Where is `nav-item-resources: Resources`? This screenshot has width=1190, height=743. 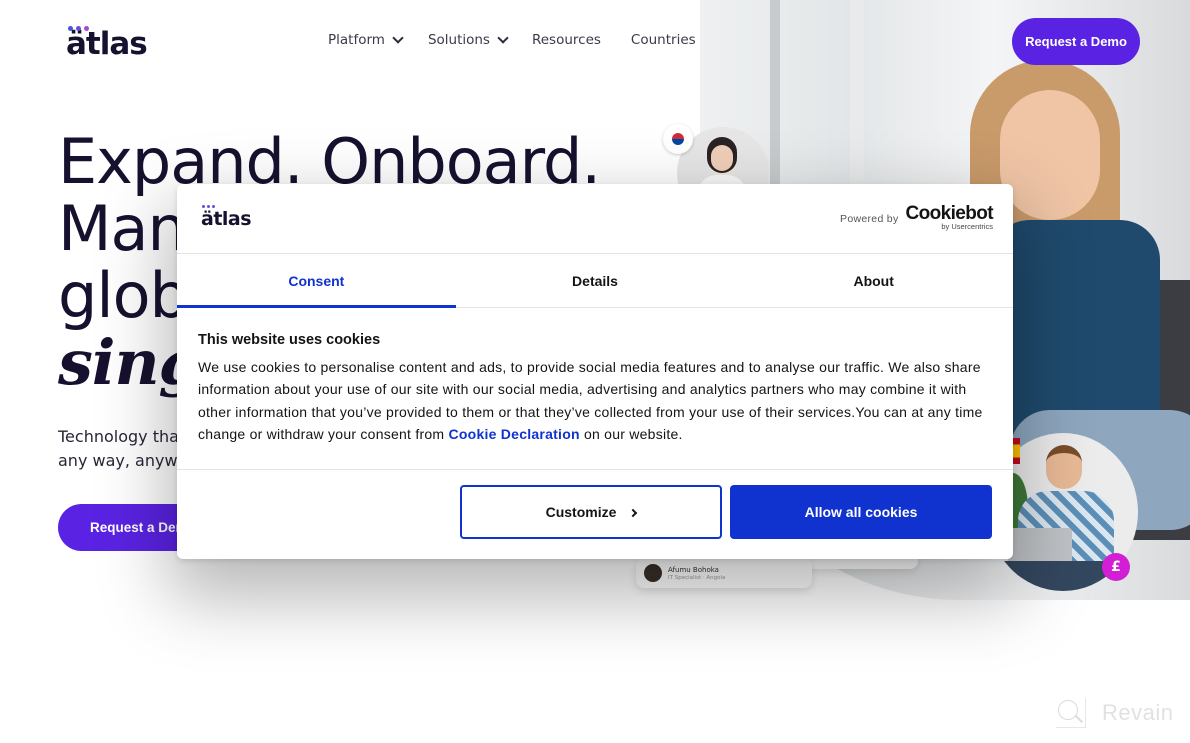 nav-item-resources: Resources is located at coordinates (566, 40).